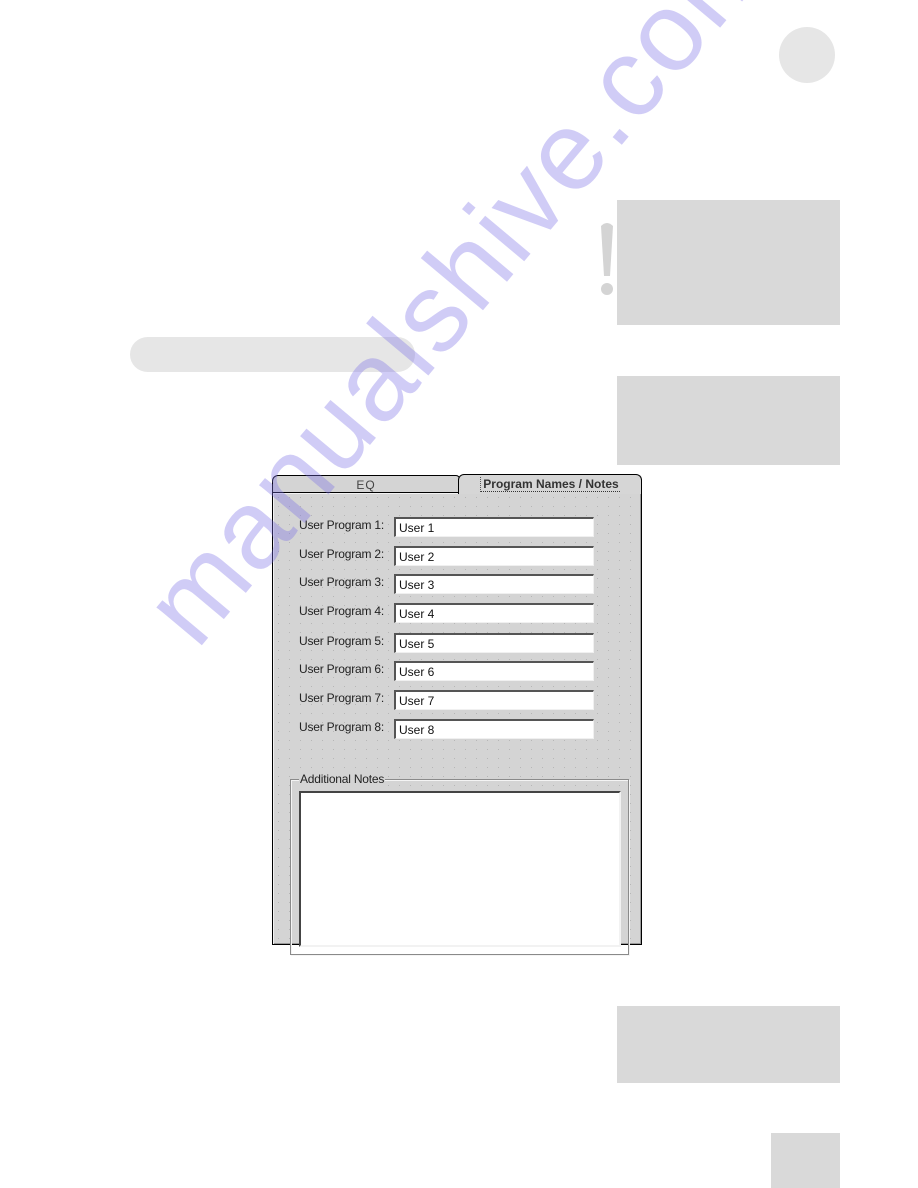 The image size is (918, 1188). I want to click on additional-notes-group: Additional Notes, so click(459, 863).